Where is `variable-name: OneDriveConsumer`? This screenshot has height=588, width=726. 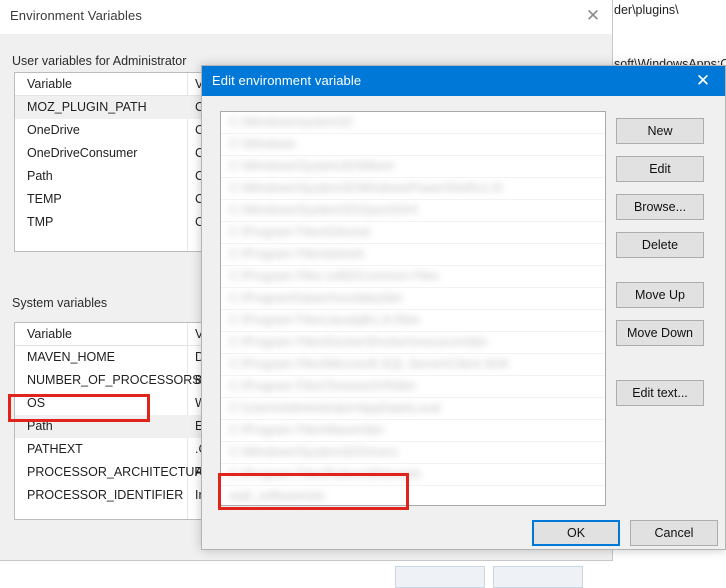 variable-name: OneDriveConsumer is located at coordinates (82, 153).